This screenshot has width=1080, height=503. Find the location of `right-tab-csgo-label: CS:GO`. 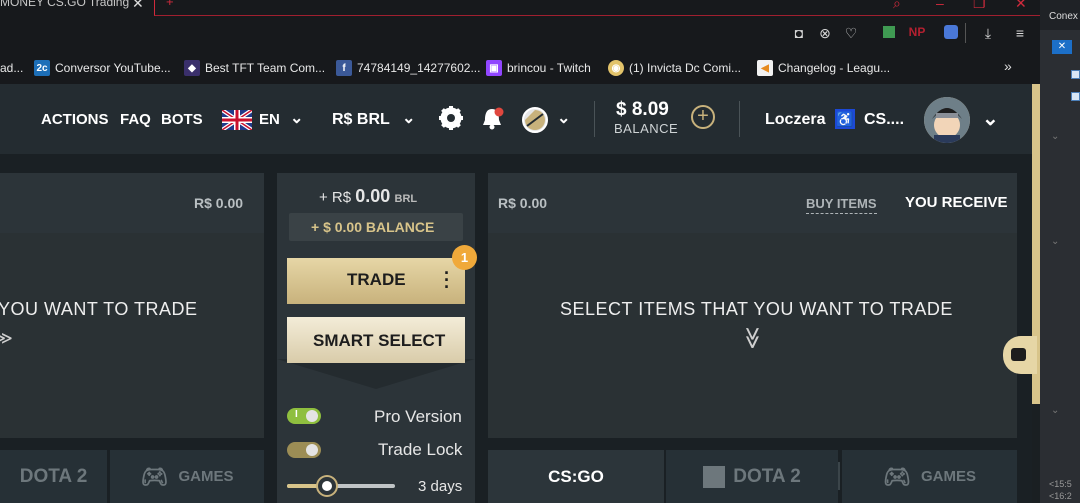

right-tab-csgo-label: CS:GO is located at coordinates (576, 476).